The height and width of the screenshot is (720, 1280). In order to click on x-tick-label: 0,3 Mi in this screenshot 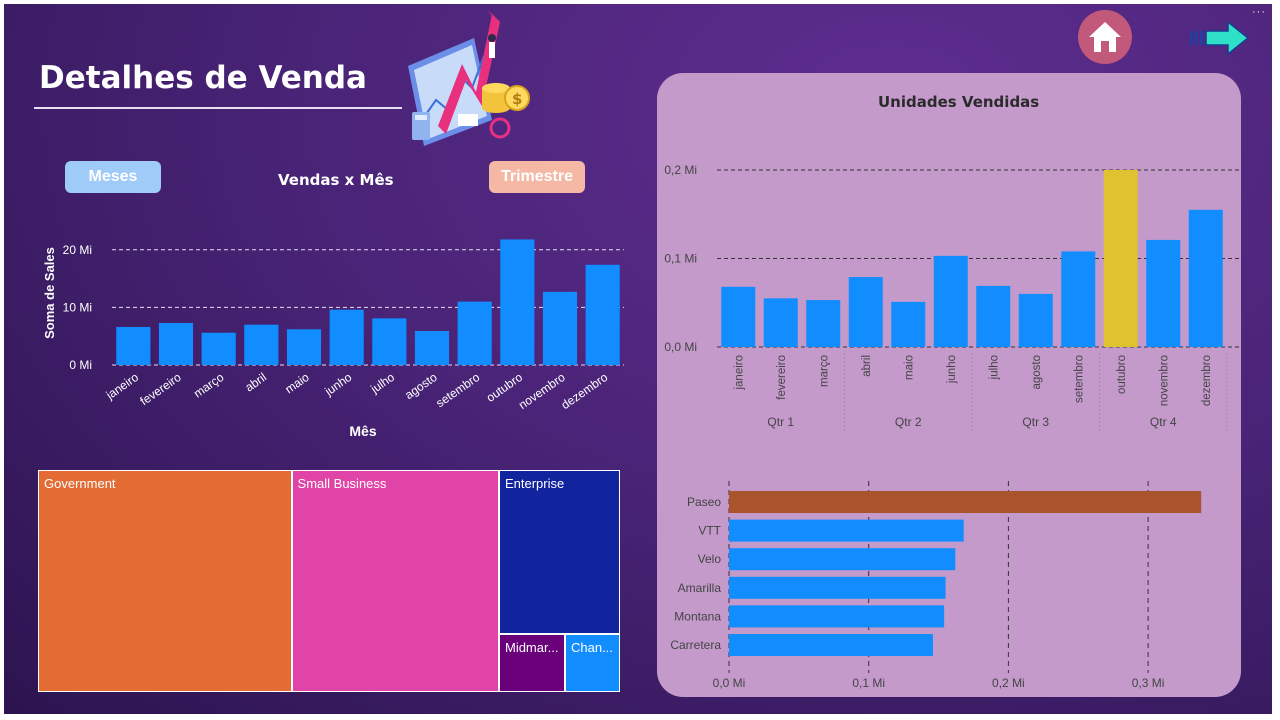, I will do `click(1148, 683)`.